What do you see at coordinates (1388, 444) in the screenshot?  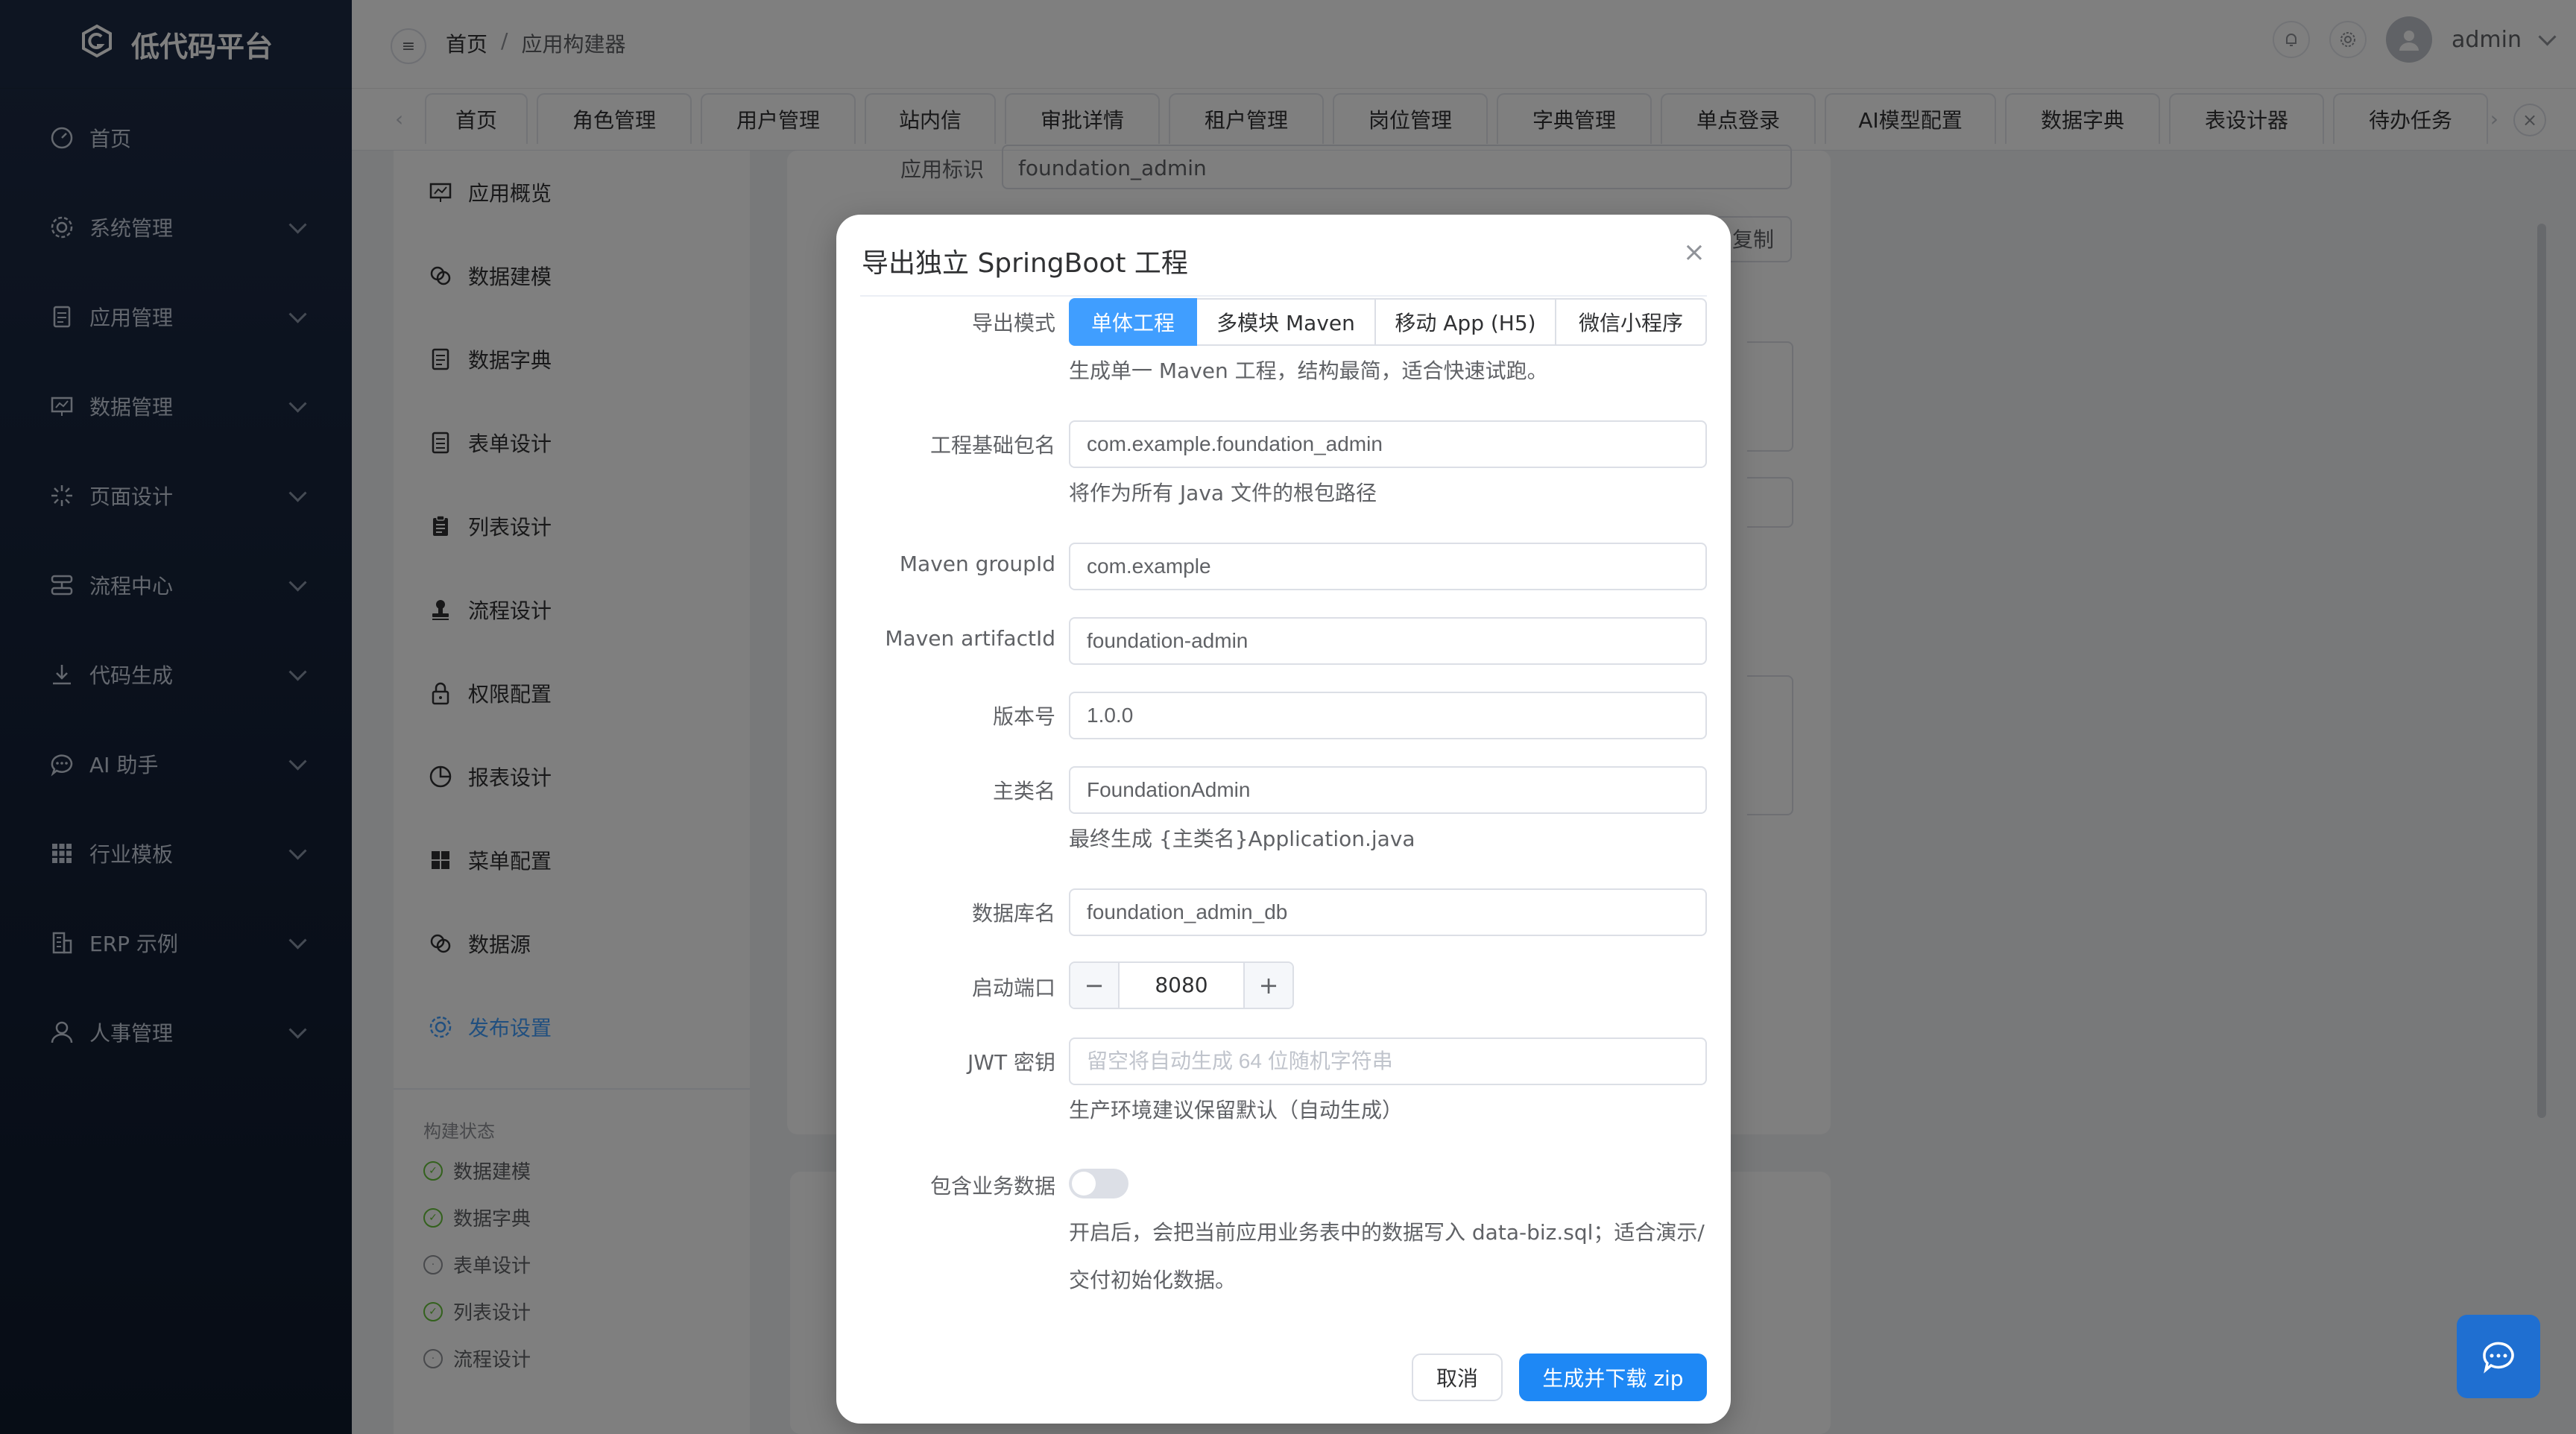 I see `base-package-input` at bounding box center [1388, 444].